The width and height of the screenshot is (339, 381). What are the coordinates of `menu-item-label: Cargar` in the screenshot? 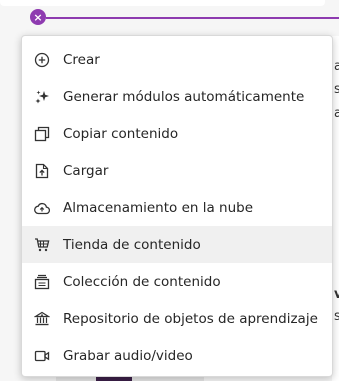 It's located at (86, 170).